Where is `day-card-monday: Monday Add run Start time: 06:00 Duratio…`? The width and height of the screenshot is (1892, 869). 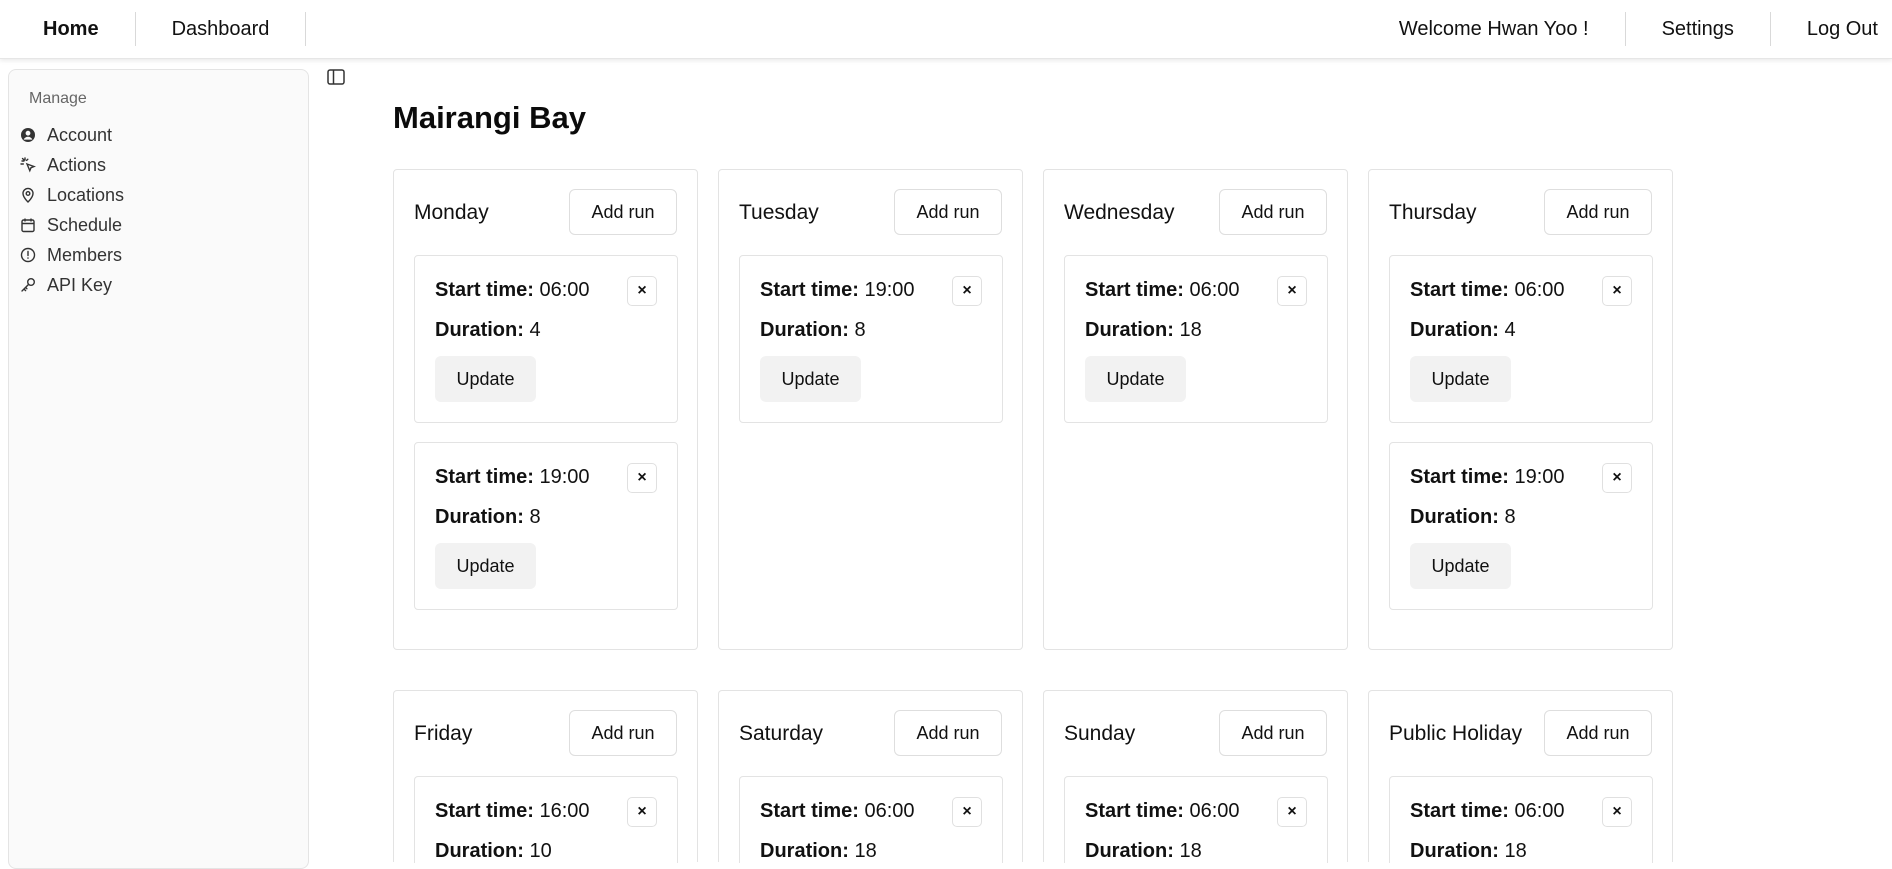 day-card-monday: Monday Add run Start time: 06:00 Duratio… is located at coordinates (545, 409).